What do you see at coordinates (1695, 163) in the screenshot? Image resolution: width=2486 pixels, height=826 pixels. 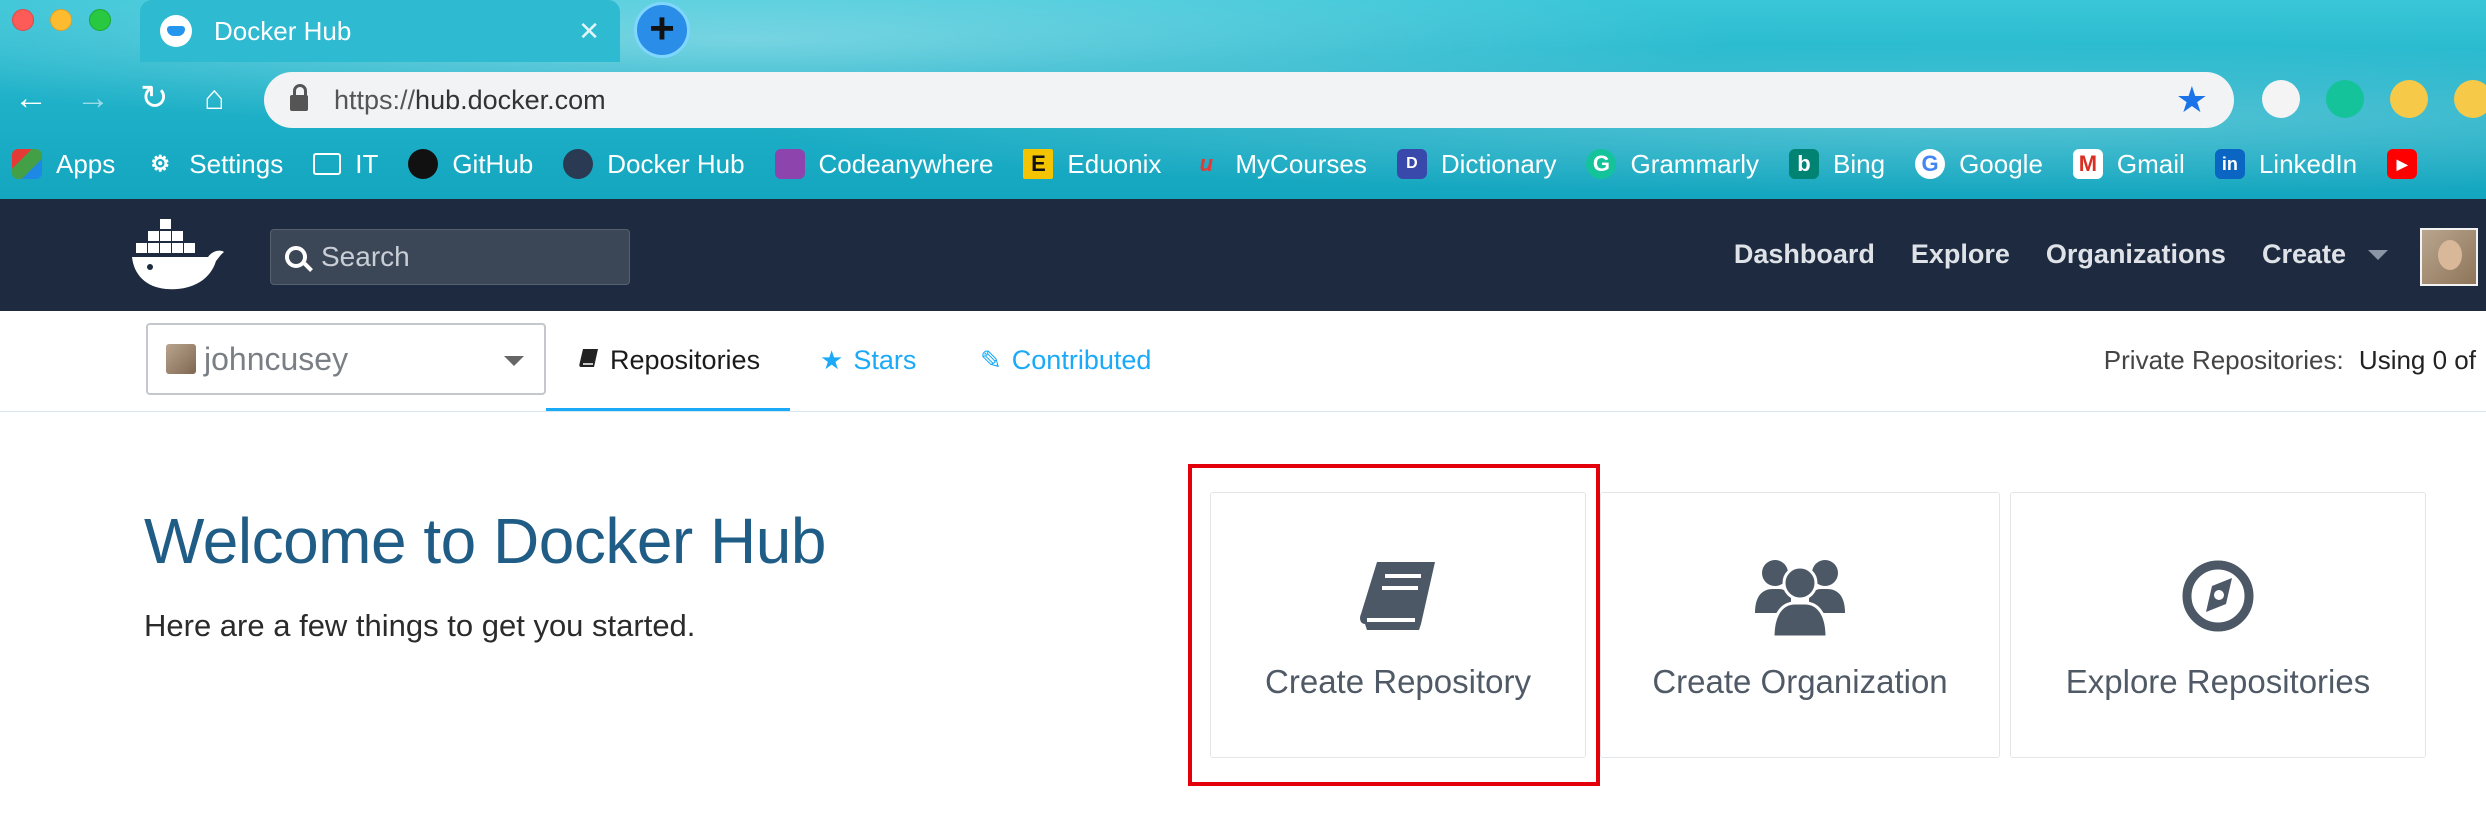 I see `bookmark-label: Grammarly` at bounding box center [1695, 163].